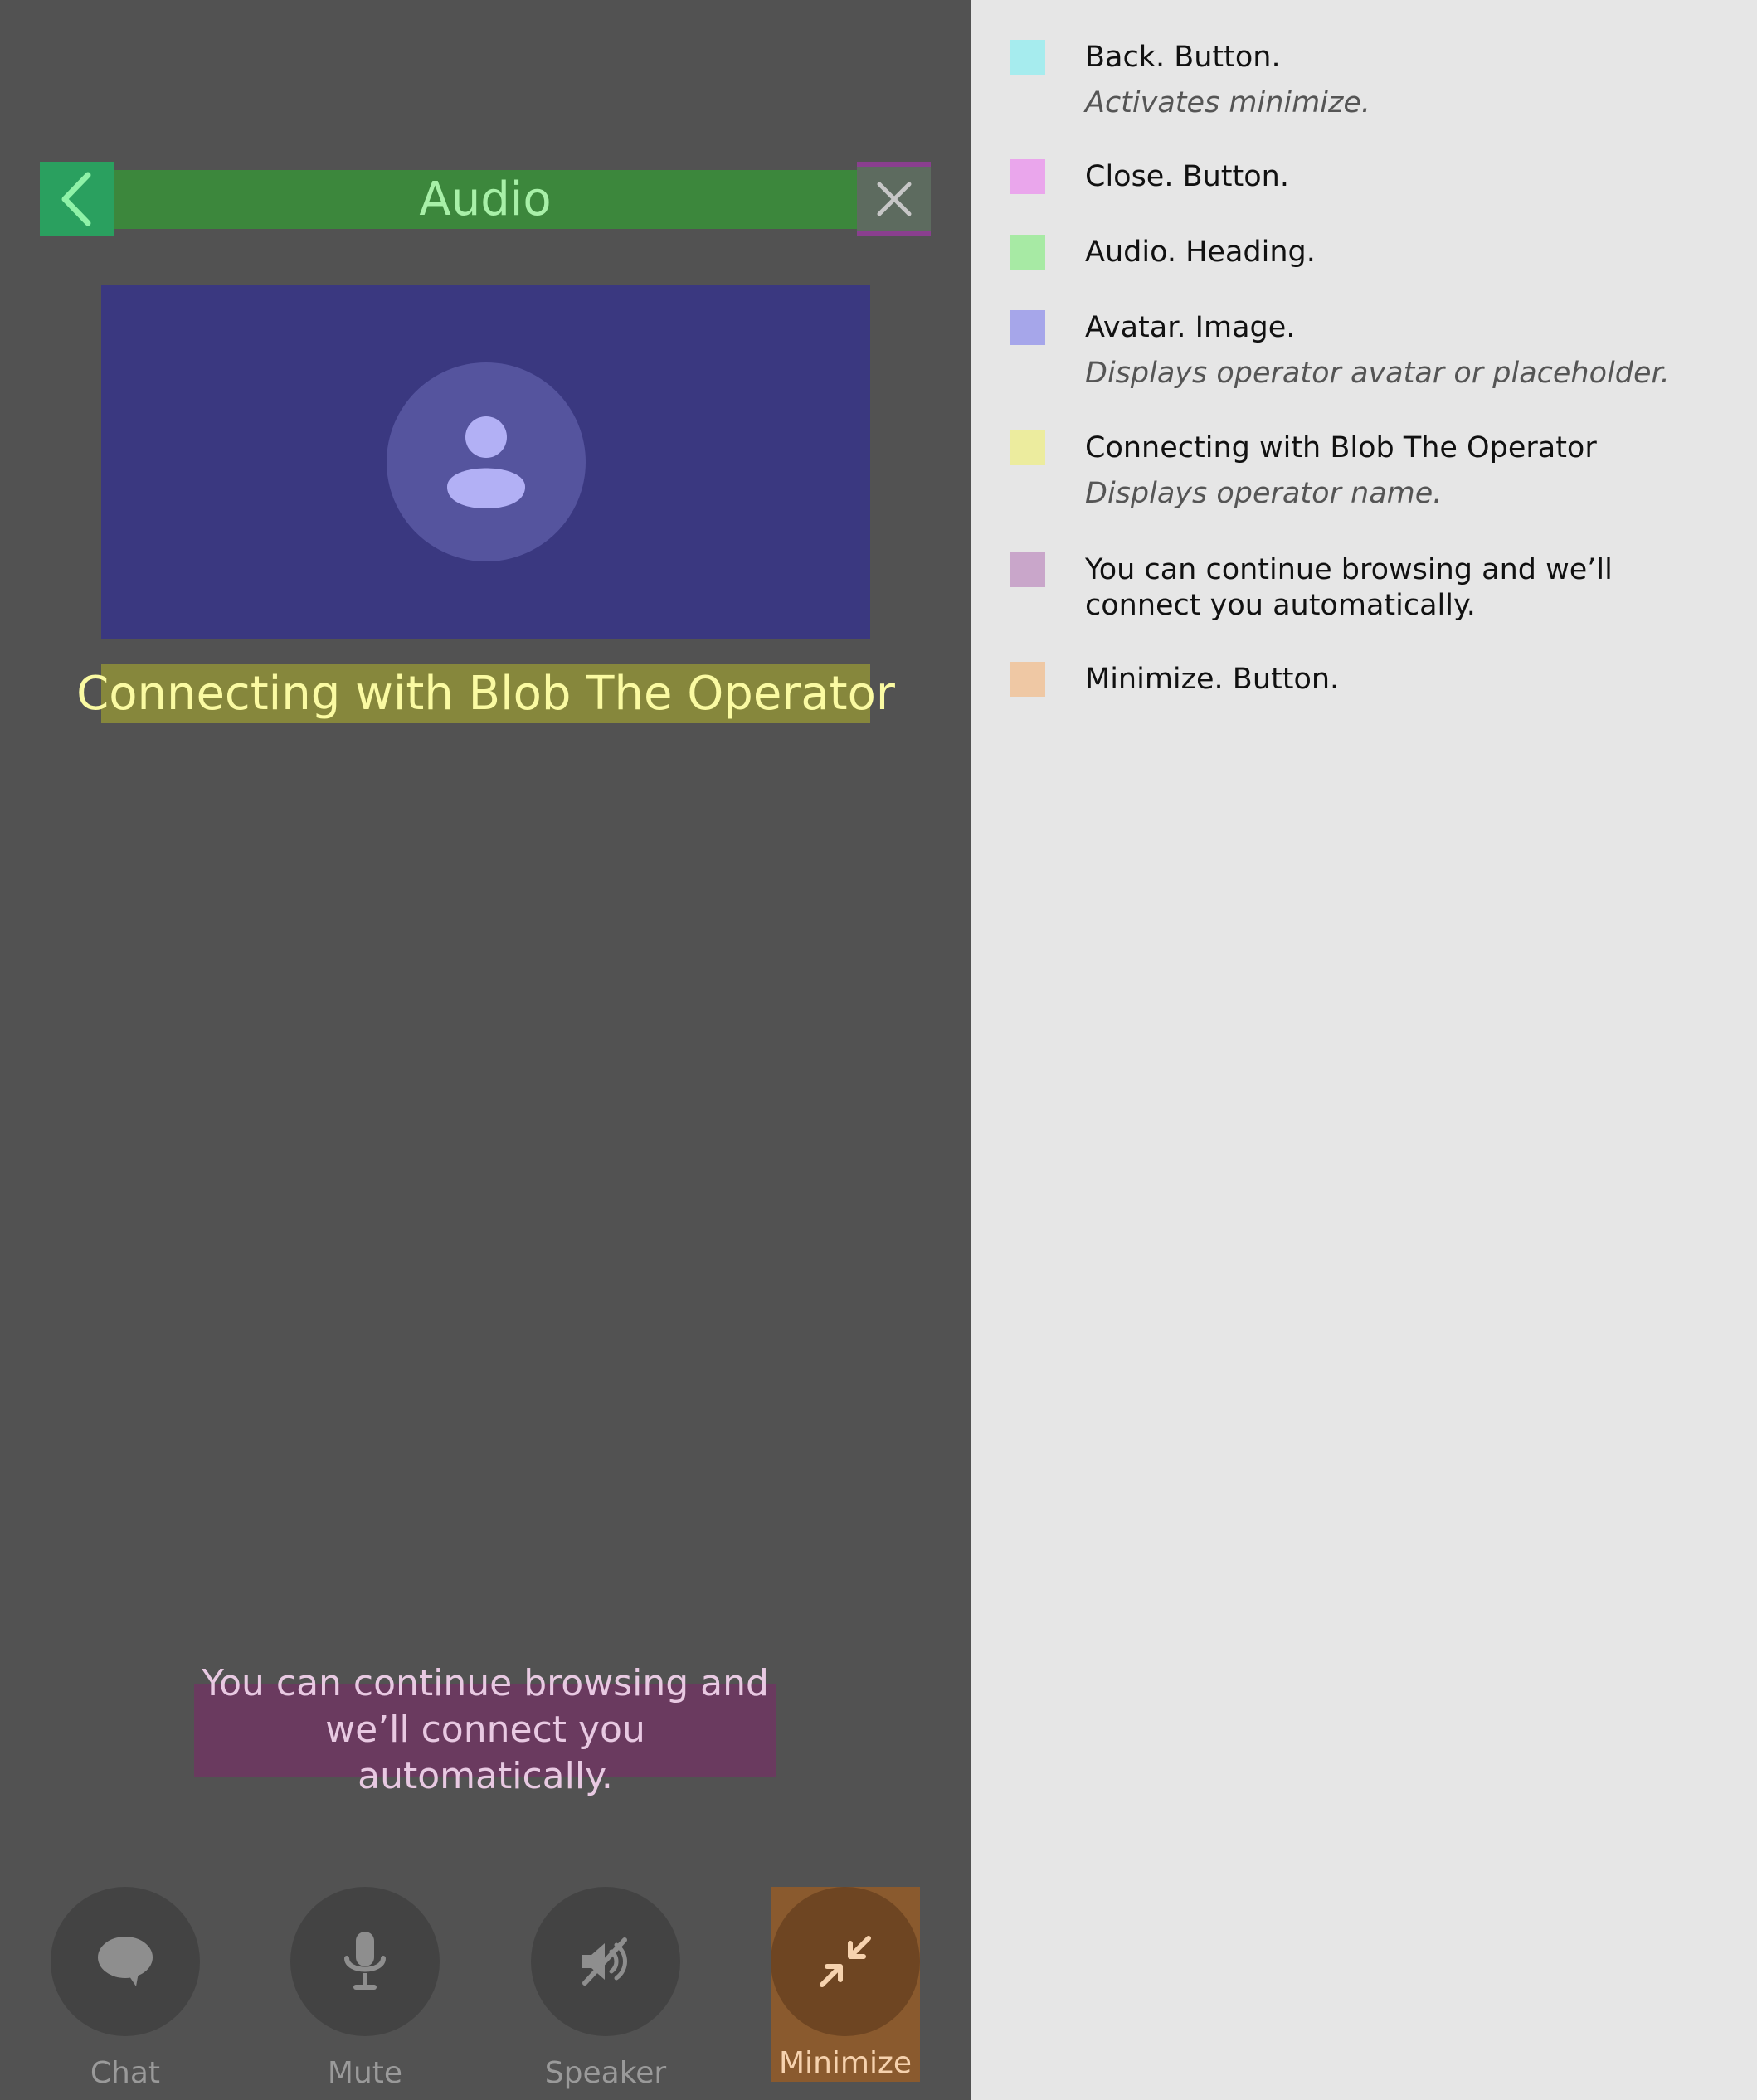  I want to click on close-icon, so click(894, 199).